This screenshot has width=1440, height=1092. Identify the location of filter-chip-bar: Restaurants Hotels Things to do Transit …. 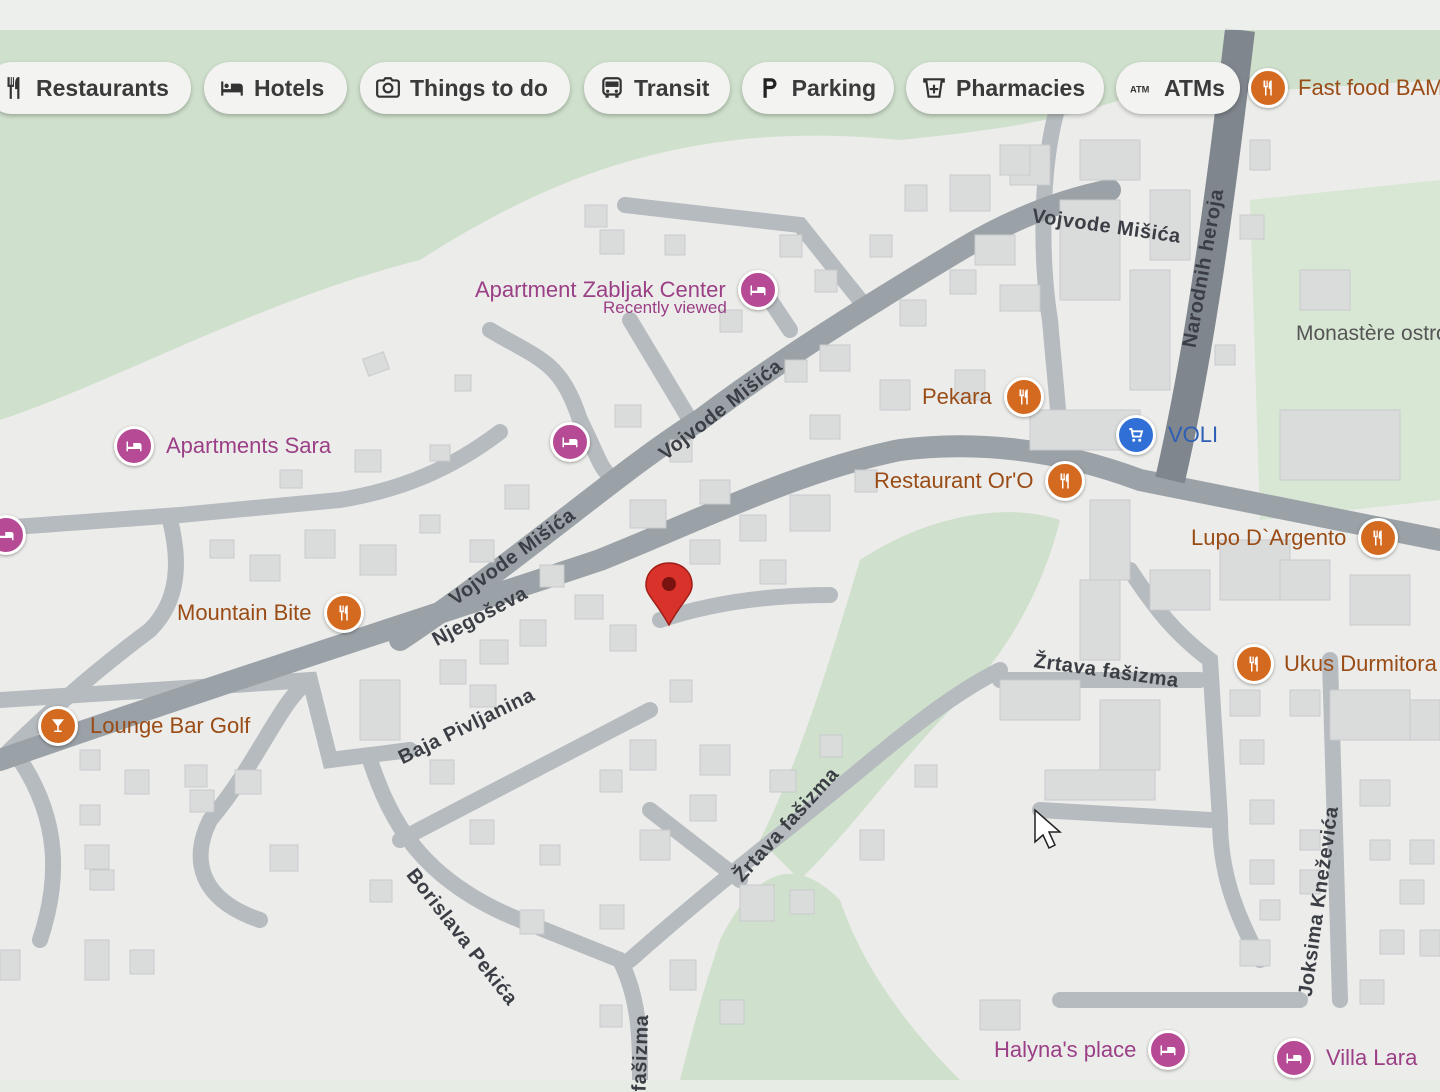
(720, 90).